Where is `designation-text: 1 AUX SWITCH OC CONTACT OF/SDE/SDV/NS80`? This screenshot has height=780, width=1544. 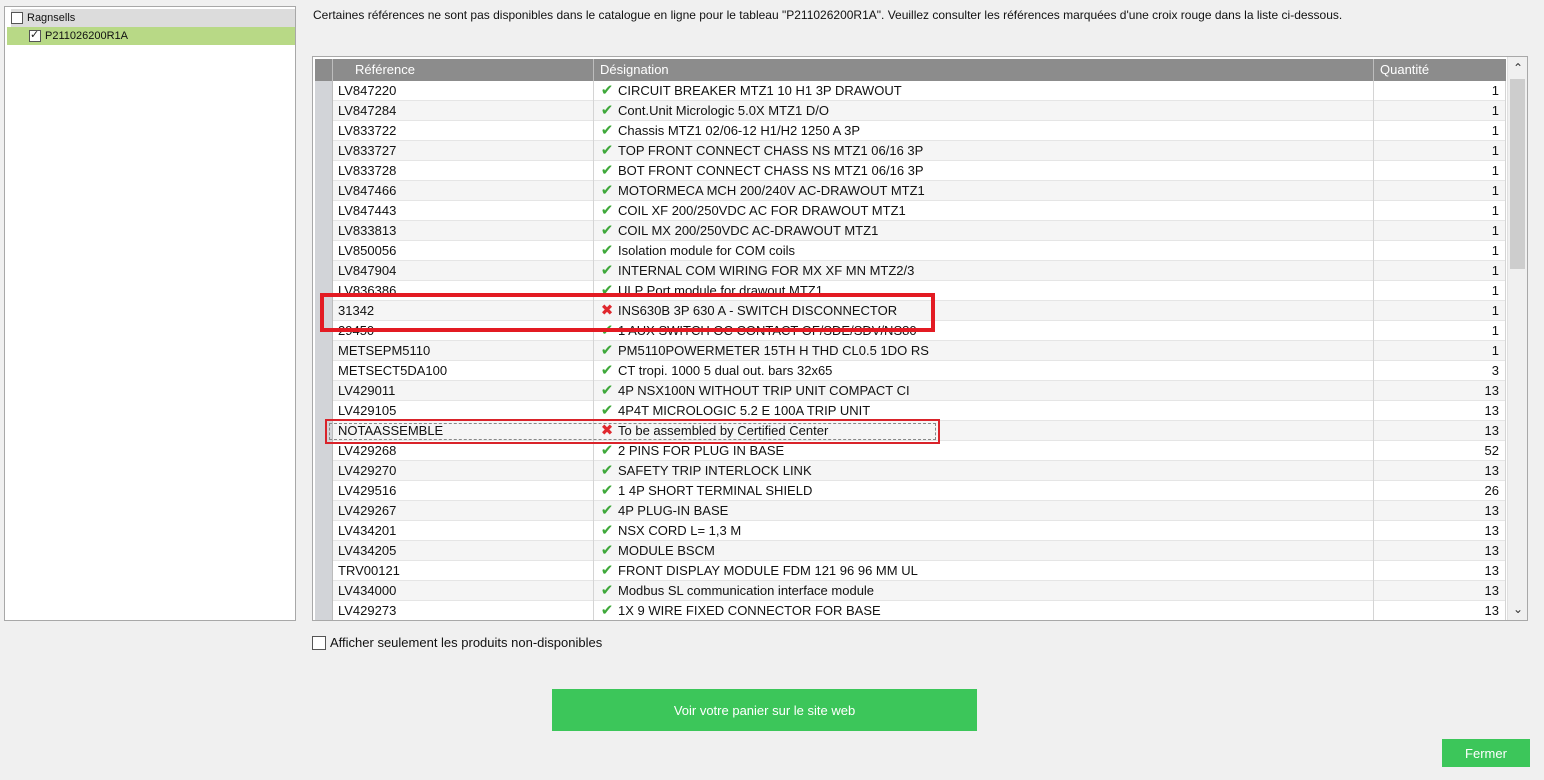
designation-text: 1 AUX SWITCH OC CONTACT OF/SDE/SDV/NS80 is located at coordinates (767, 330).